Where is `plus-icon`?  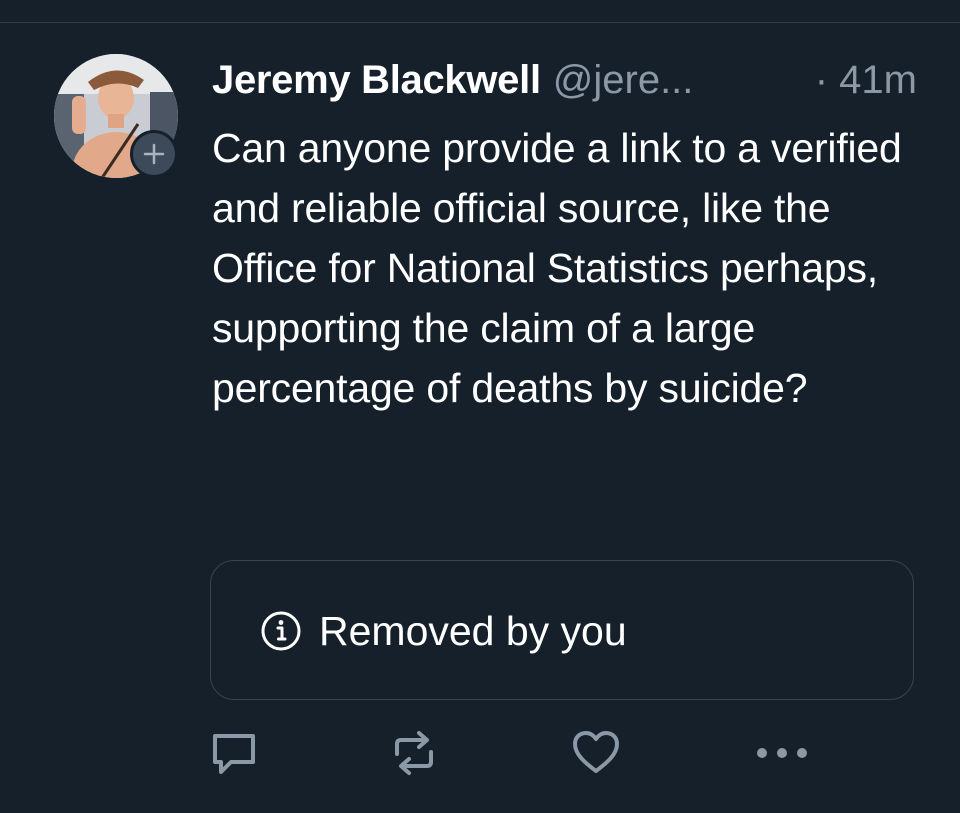 plus-icon is located at coordinates (154, 154).